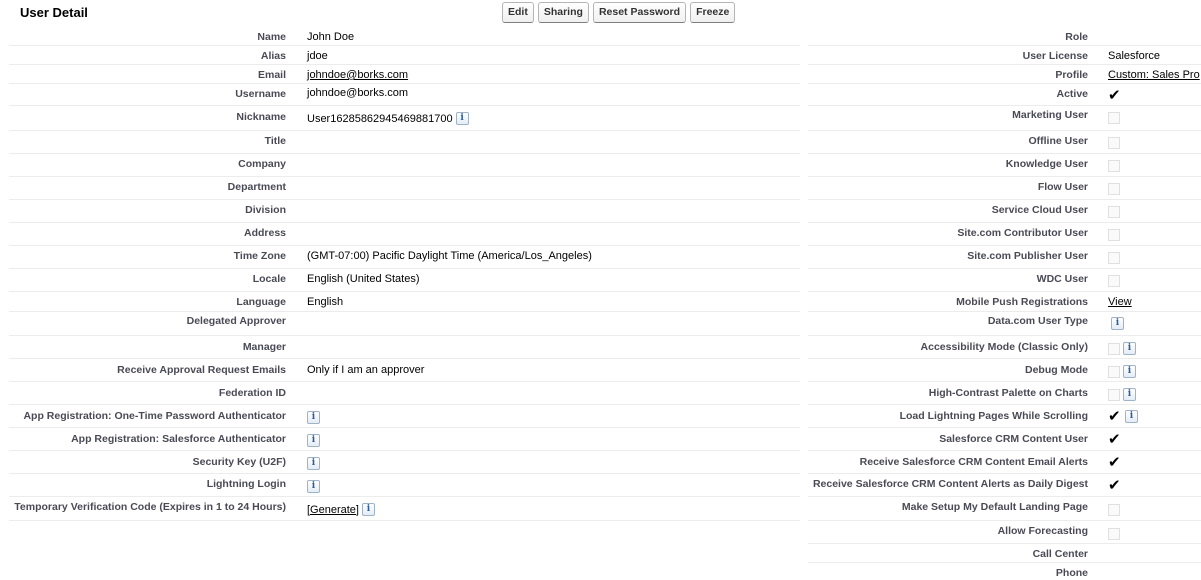 This screenshot has height=580, width=1201. What do you see at coordinates (1071, 573) in the screenshot?
I see `phone-label: Phone` at bounding box center [1071, 573].